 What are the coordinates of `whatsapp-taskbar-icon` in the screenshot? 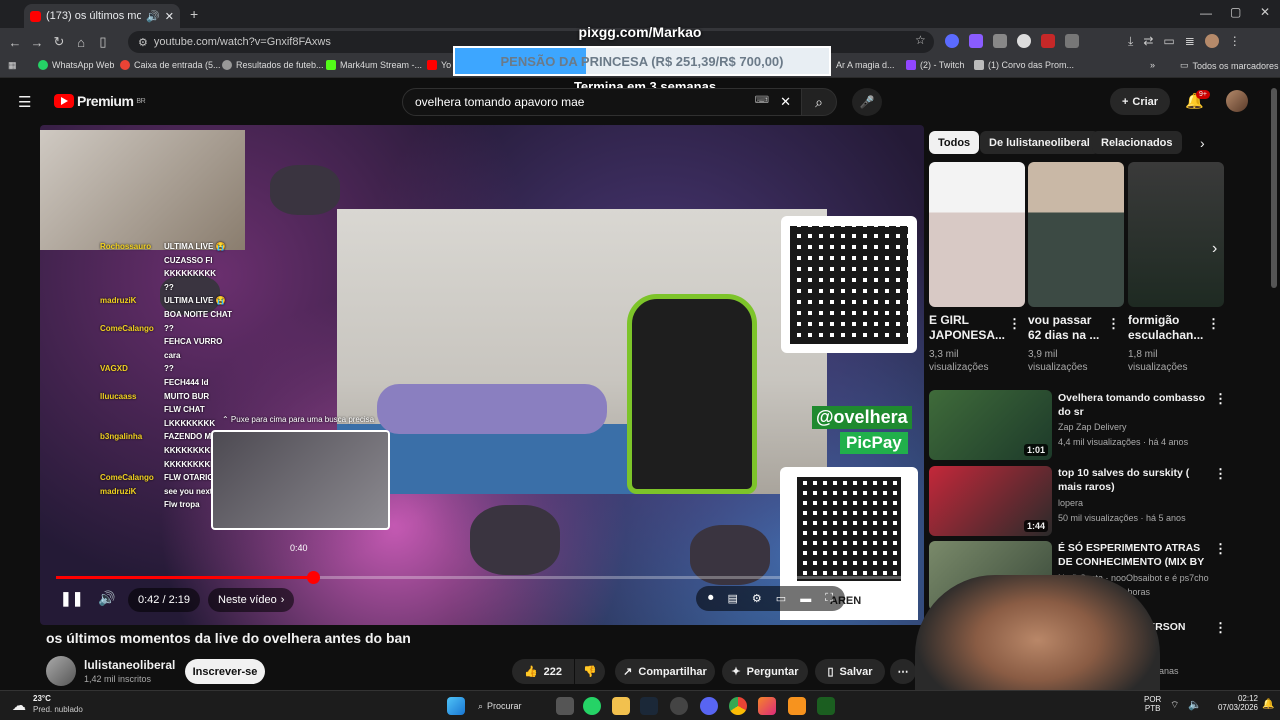 It's located at (592, 706).